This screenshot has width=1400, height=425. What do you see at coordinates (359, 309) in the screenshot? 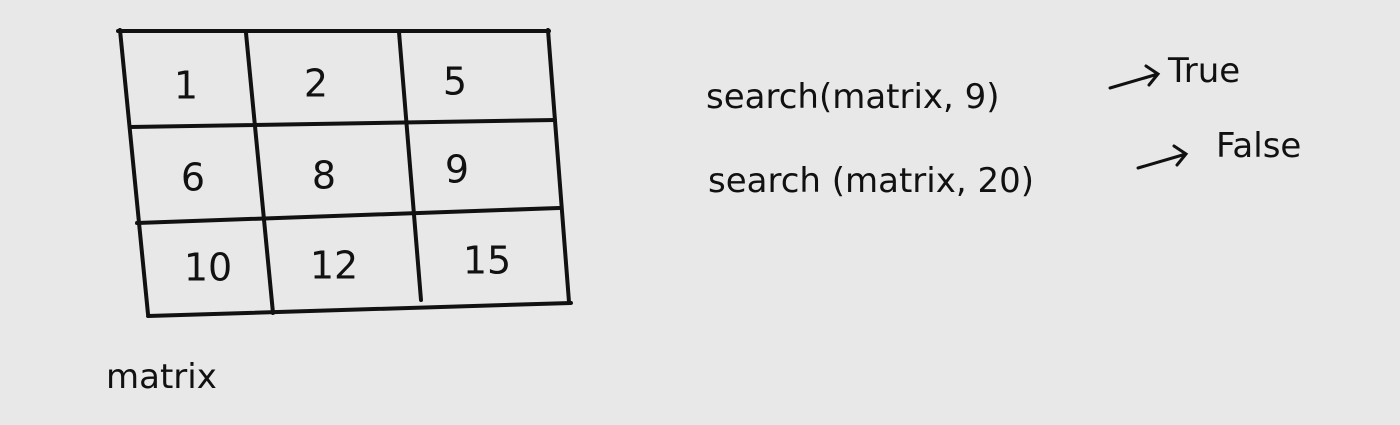
I see `grid-line-bottom` at bounding box center [359, 309].